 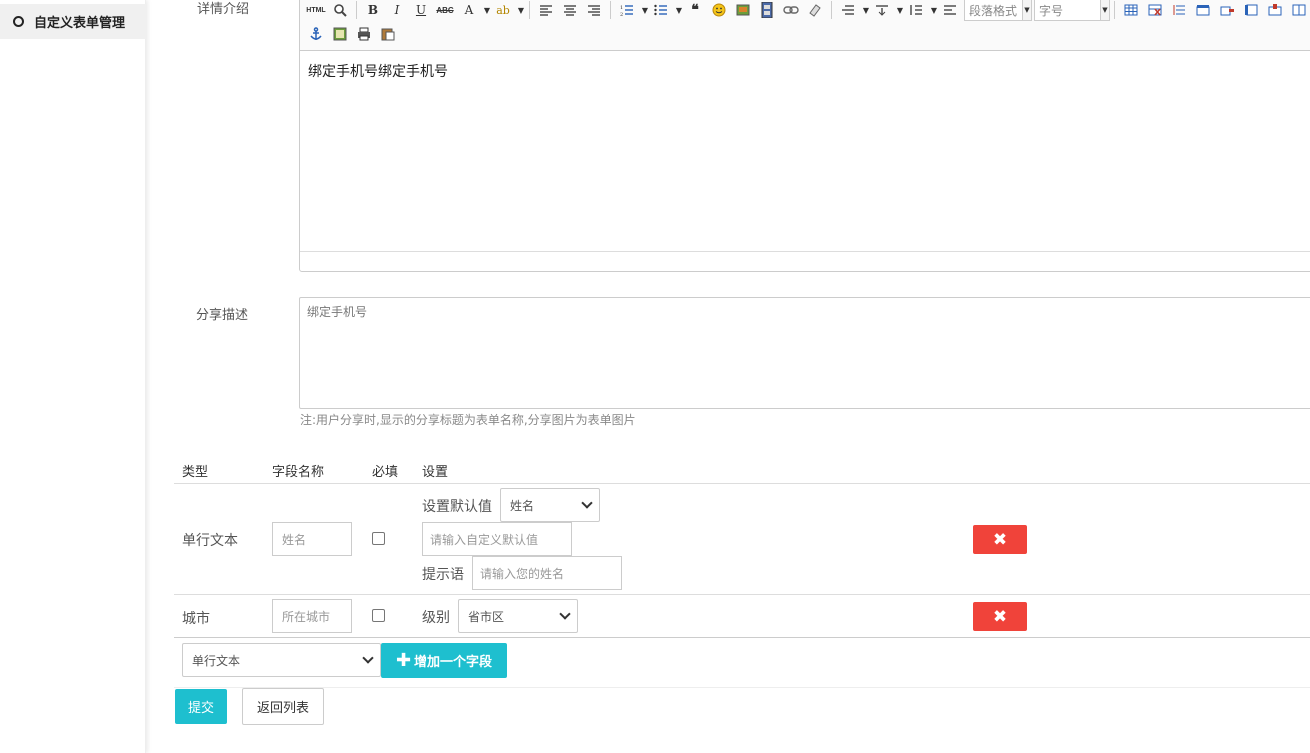 I want to click on hint-label: 提示语, so click(x=443, y=575).